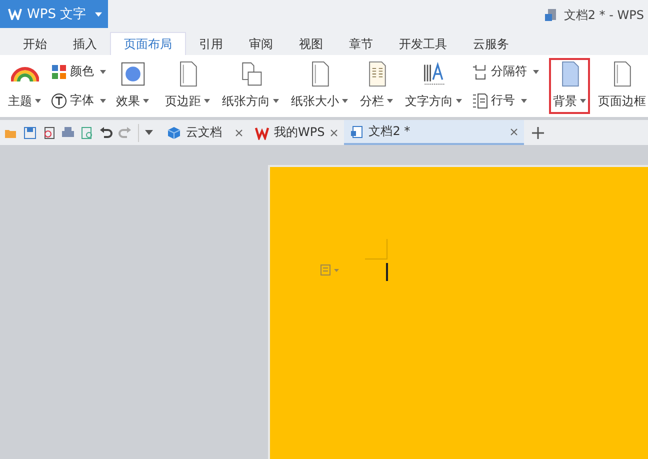 This screenshot has height=459, width=648. Describe the element at coordinates (319, 86) in the screenshot. I see `ribbon-button: 纸张大小` at that location.